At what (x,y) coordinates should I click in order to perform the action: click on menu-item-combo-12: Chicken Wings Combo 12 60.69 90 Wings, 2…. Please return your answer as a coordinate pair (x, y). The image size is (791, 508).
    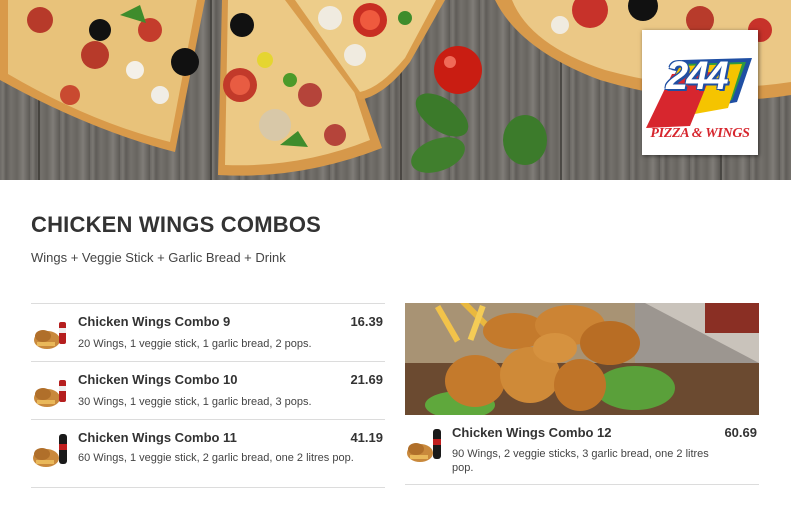
    Looking at the image, I should click on (582, 450).